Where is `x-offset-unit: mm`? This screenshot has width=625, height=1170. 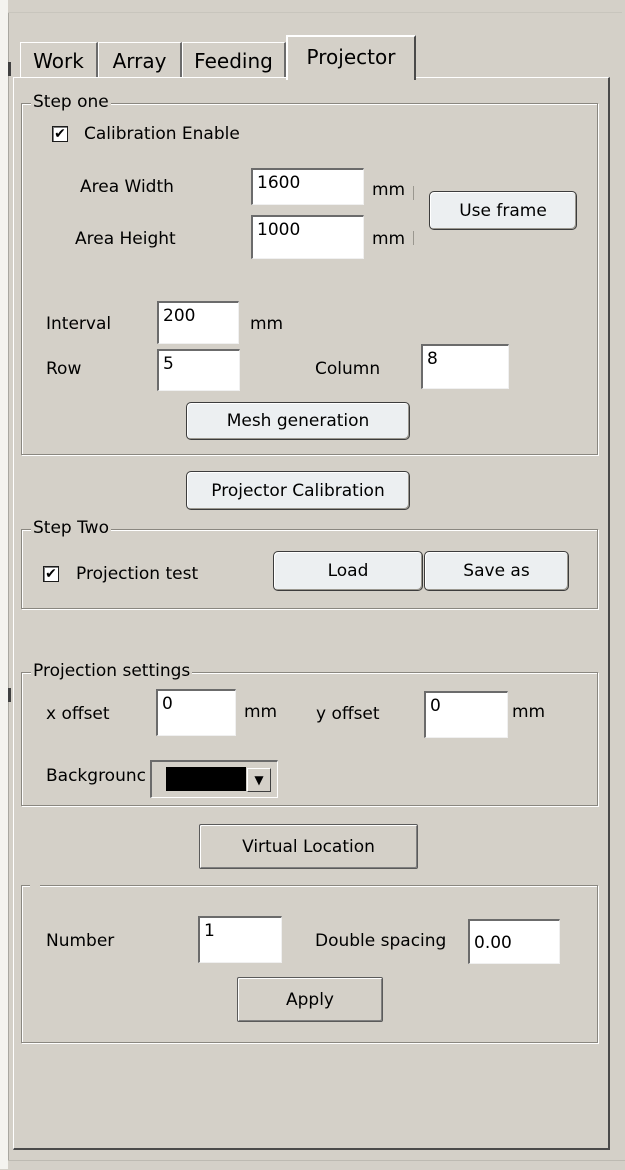
x-offset-unit: mm is located at coordinates (261, 712).